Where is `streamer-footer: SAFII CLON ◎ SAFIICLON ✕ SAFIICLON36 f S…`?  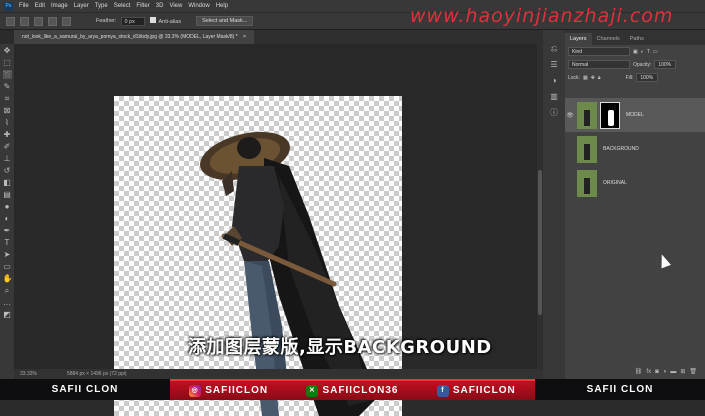 streamer-footer: SAFII CLON ◎ SAFIICLON ✕ SAFIICLON36 f S… is located at coordinates (352, 389).